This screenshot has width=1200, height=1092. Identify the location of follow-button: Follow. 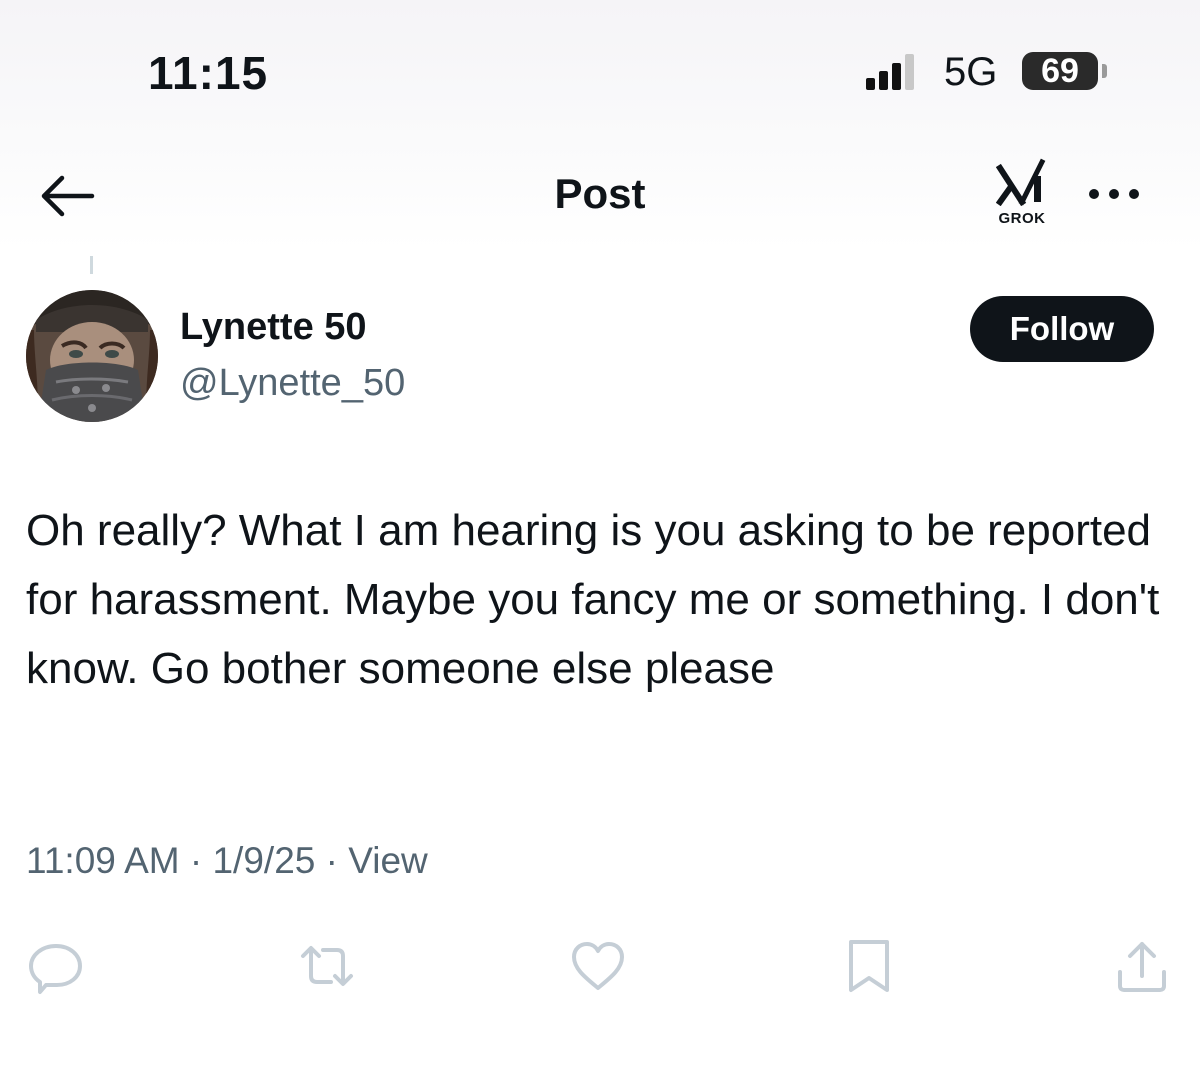
(1062, 329).